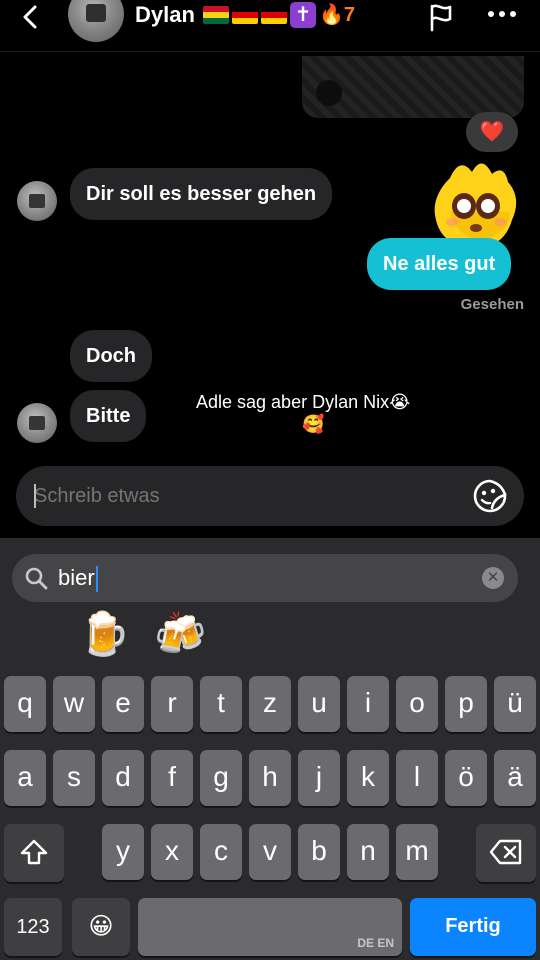 The width and height of the screenshot is (540, 960). I want to click on search-icon, so click(36, 578).